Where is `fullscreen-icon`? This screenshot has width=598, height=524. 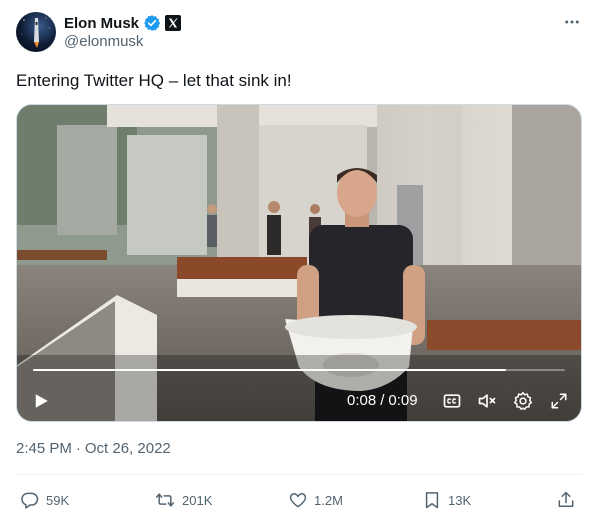
fullscreen-icon is located at coordinates (559, 401).